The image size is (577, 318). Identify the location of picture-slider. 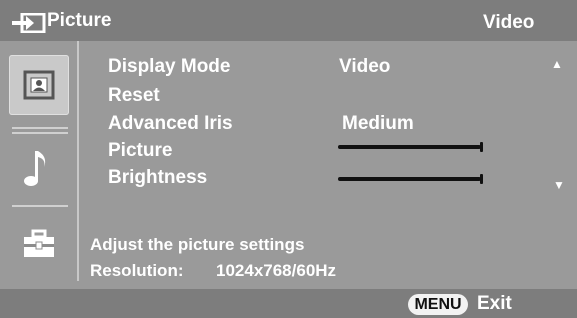
(410, 147).